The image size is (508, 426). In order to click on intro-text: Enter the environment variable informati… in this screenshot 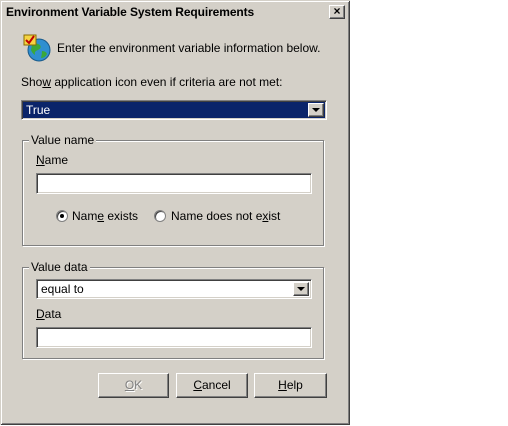, I will do `click(189, 48)`.